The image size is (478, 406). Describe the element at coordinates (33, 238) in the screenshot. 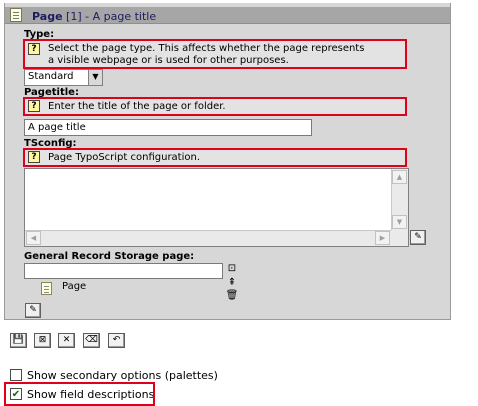

I see `scroll-left-icon: ◀` at that location.